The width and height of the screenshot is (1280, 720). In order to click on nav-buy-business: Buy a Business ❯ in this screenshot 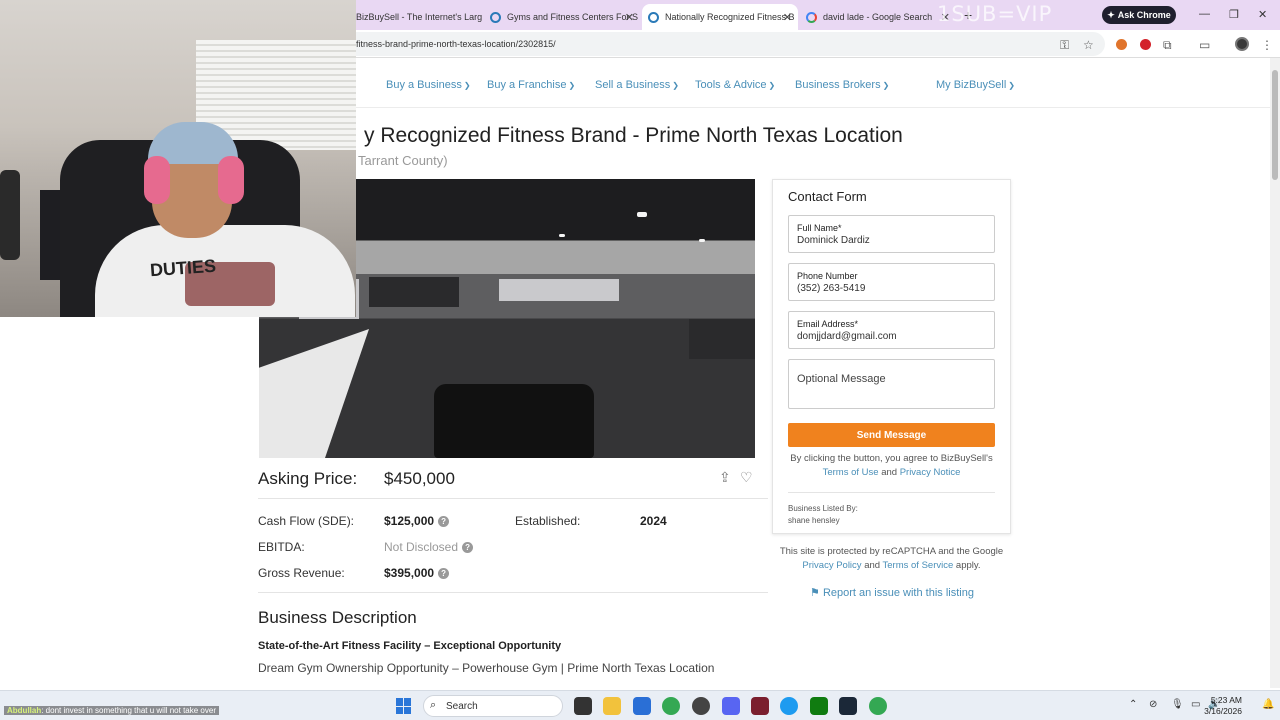, I will do `click(428, 85)`.